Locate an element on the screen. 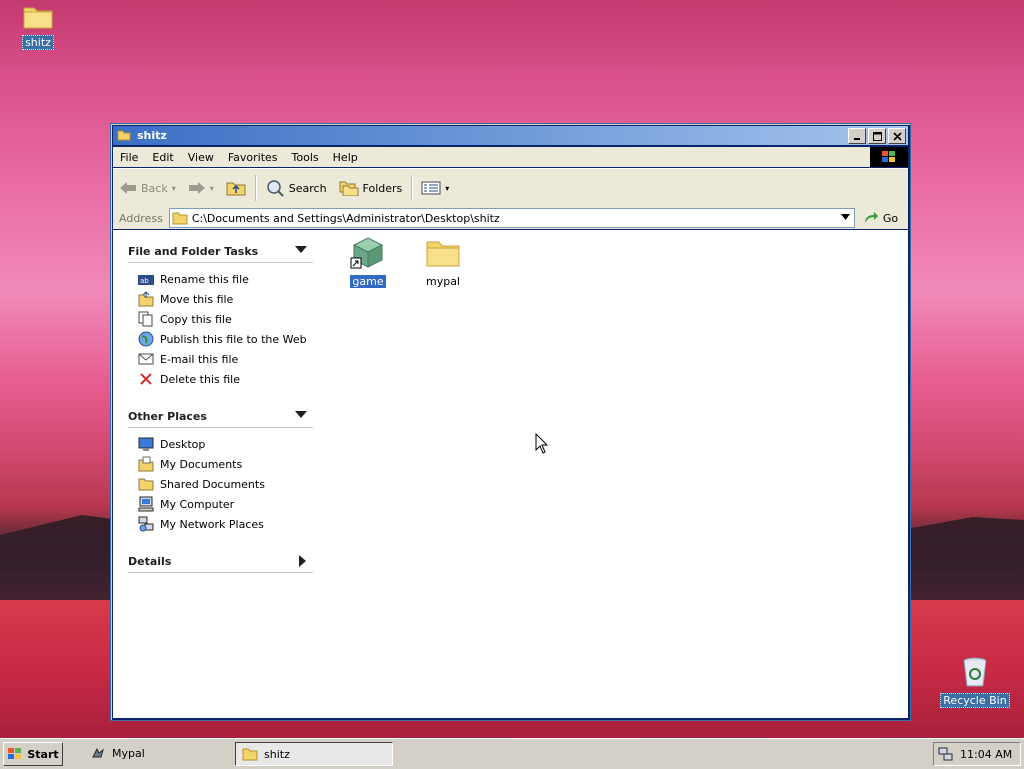 This screenshot has width=1024, height=769. place-my-network-places: My Network Places is located at coordinates (225, 524).